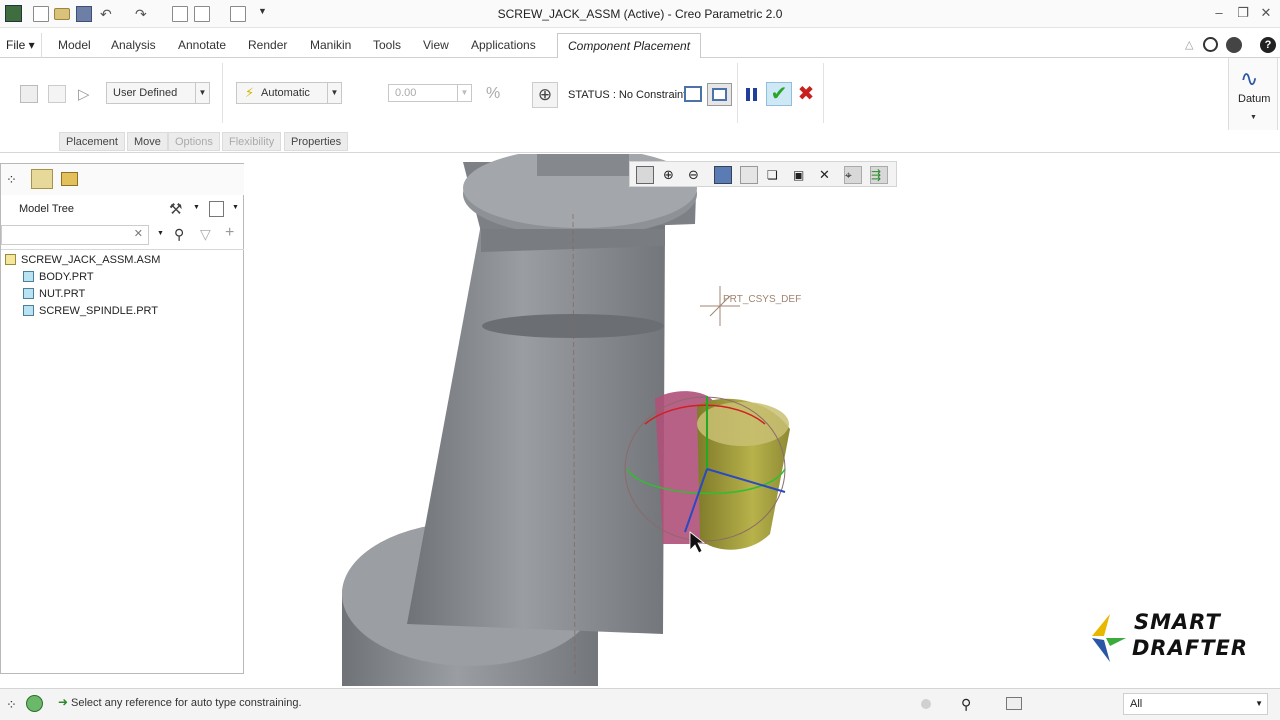 The height and width of the screenshot is (720, 1280). I want to click on close-icon: ✕, so click(1266, 13).